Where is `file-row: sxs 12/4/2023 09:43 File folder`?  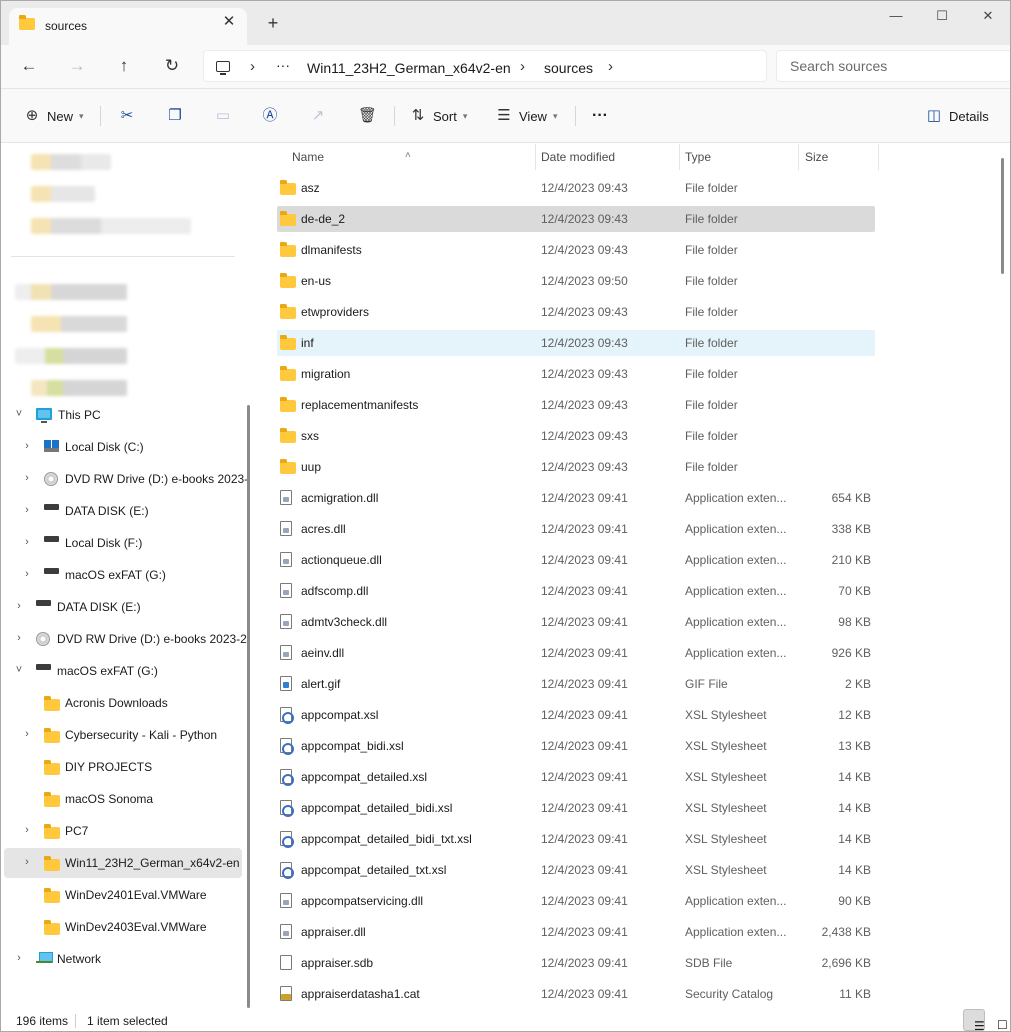 file-row: sxs 12/4/2023 09:43 File folder is located at coordinates (576, 436).